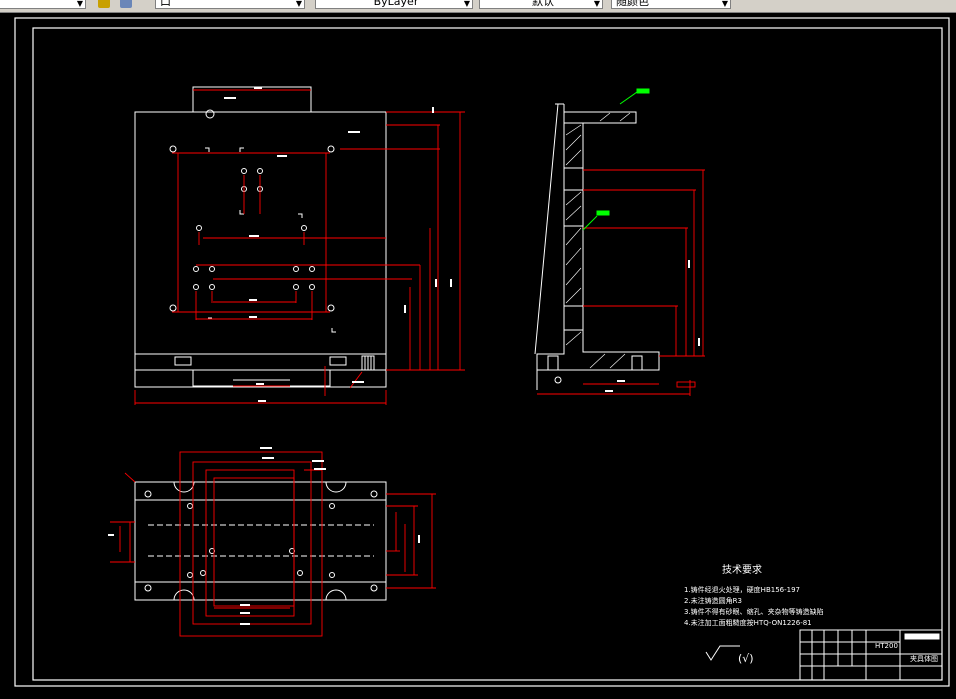  What do you see at coordinates (43, 4) in the screenshot?
I see `toolbar-left-field: ▼` at bounding box center [43, 4].